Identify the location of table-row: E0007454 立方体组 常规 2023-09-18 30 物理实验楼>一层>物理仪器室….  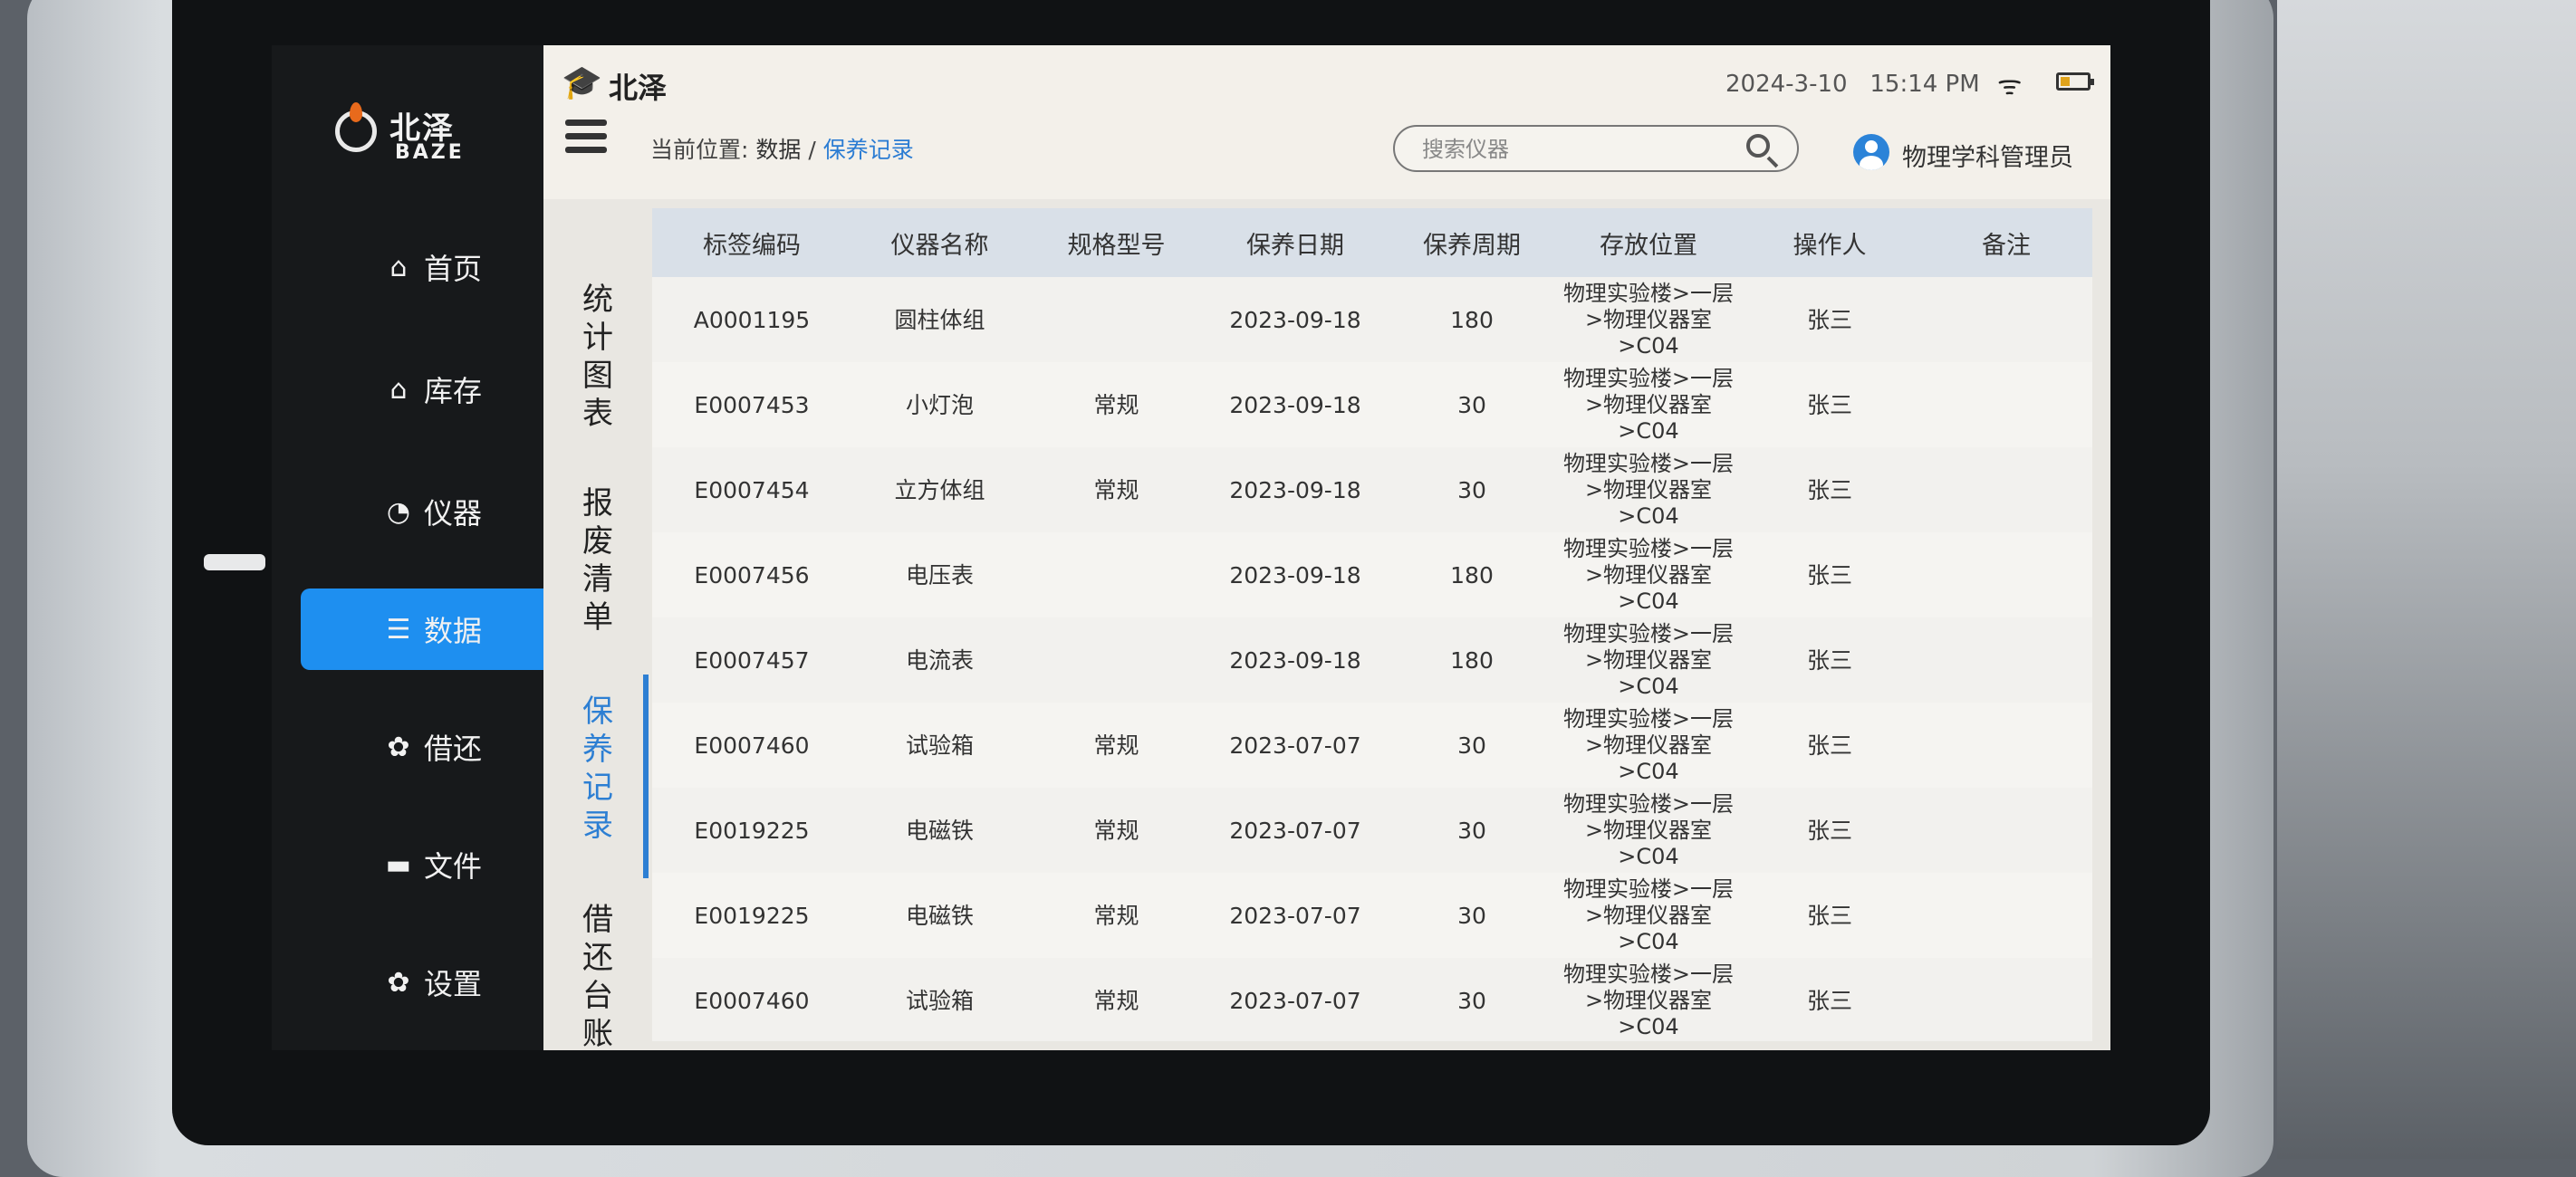
(1372, 489).